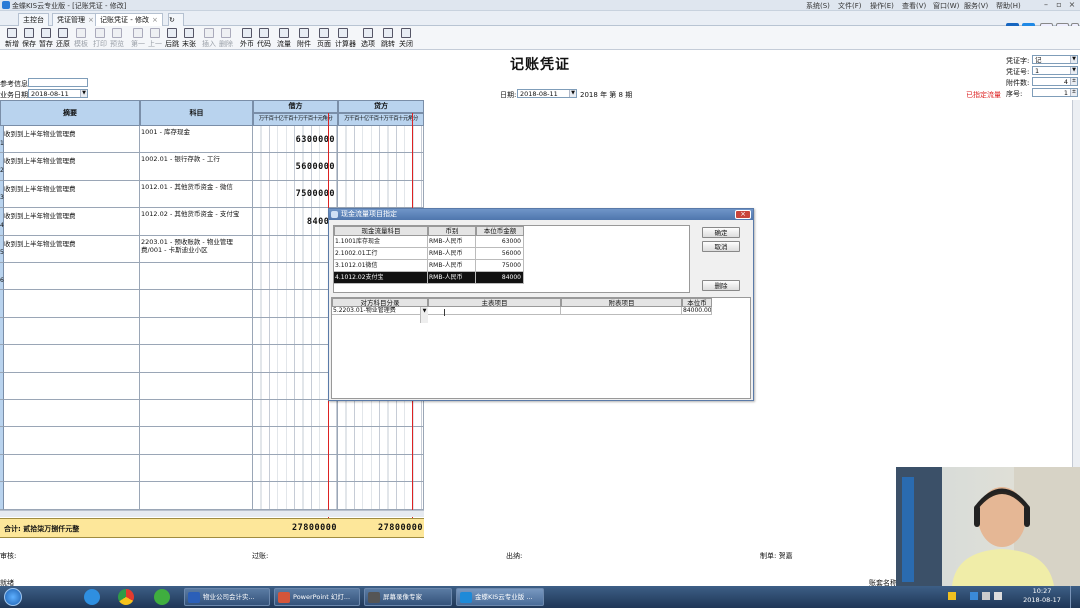  I want to click on counter-entry-cell-sub, so click(621, 311).